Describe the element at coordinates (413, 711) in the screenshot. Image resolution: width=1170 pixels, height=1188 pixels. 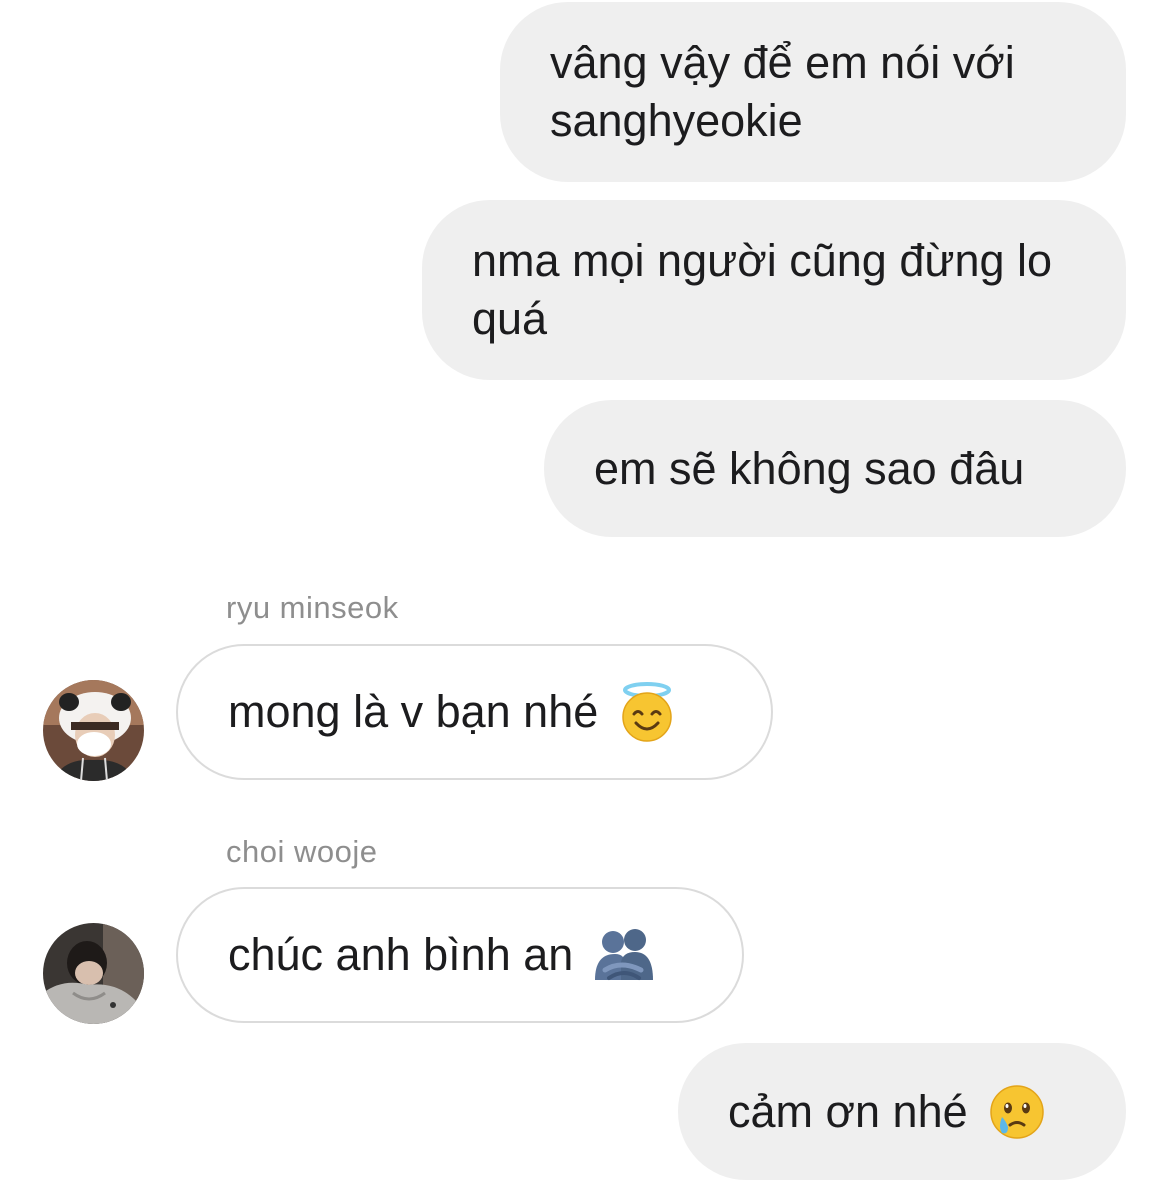
I see `message-text: mong là v bạn nhé` at that location.